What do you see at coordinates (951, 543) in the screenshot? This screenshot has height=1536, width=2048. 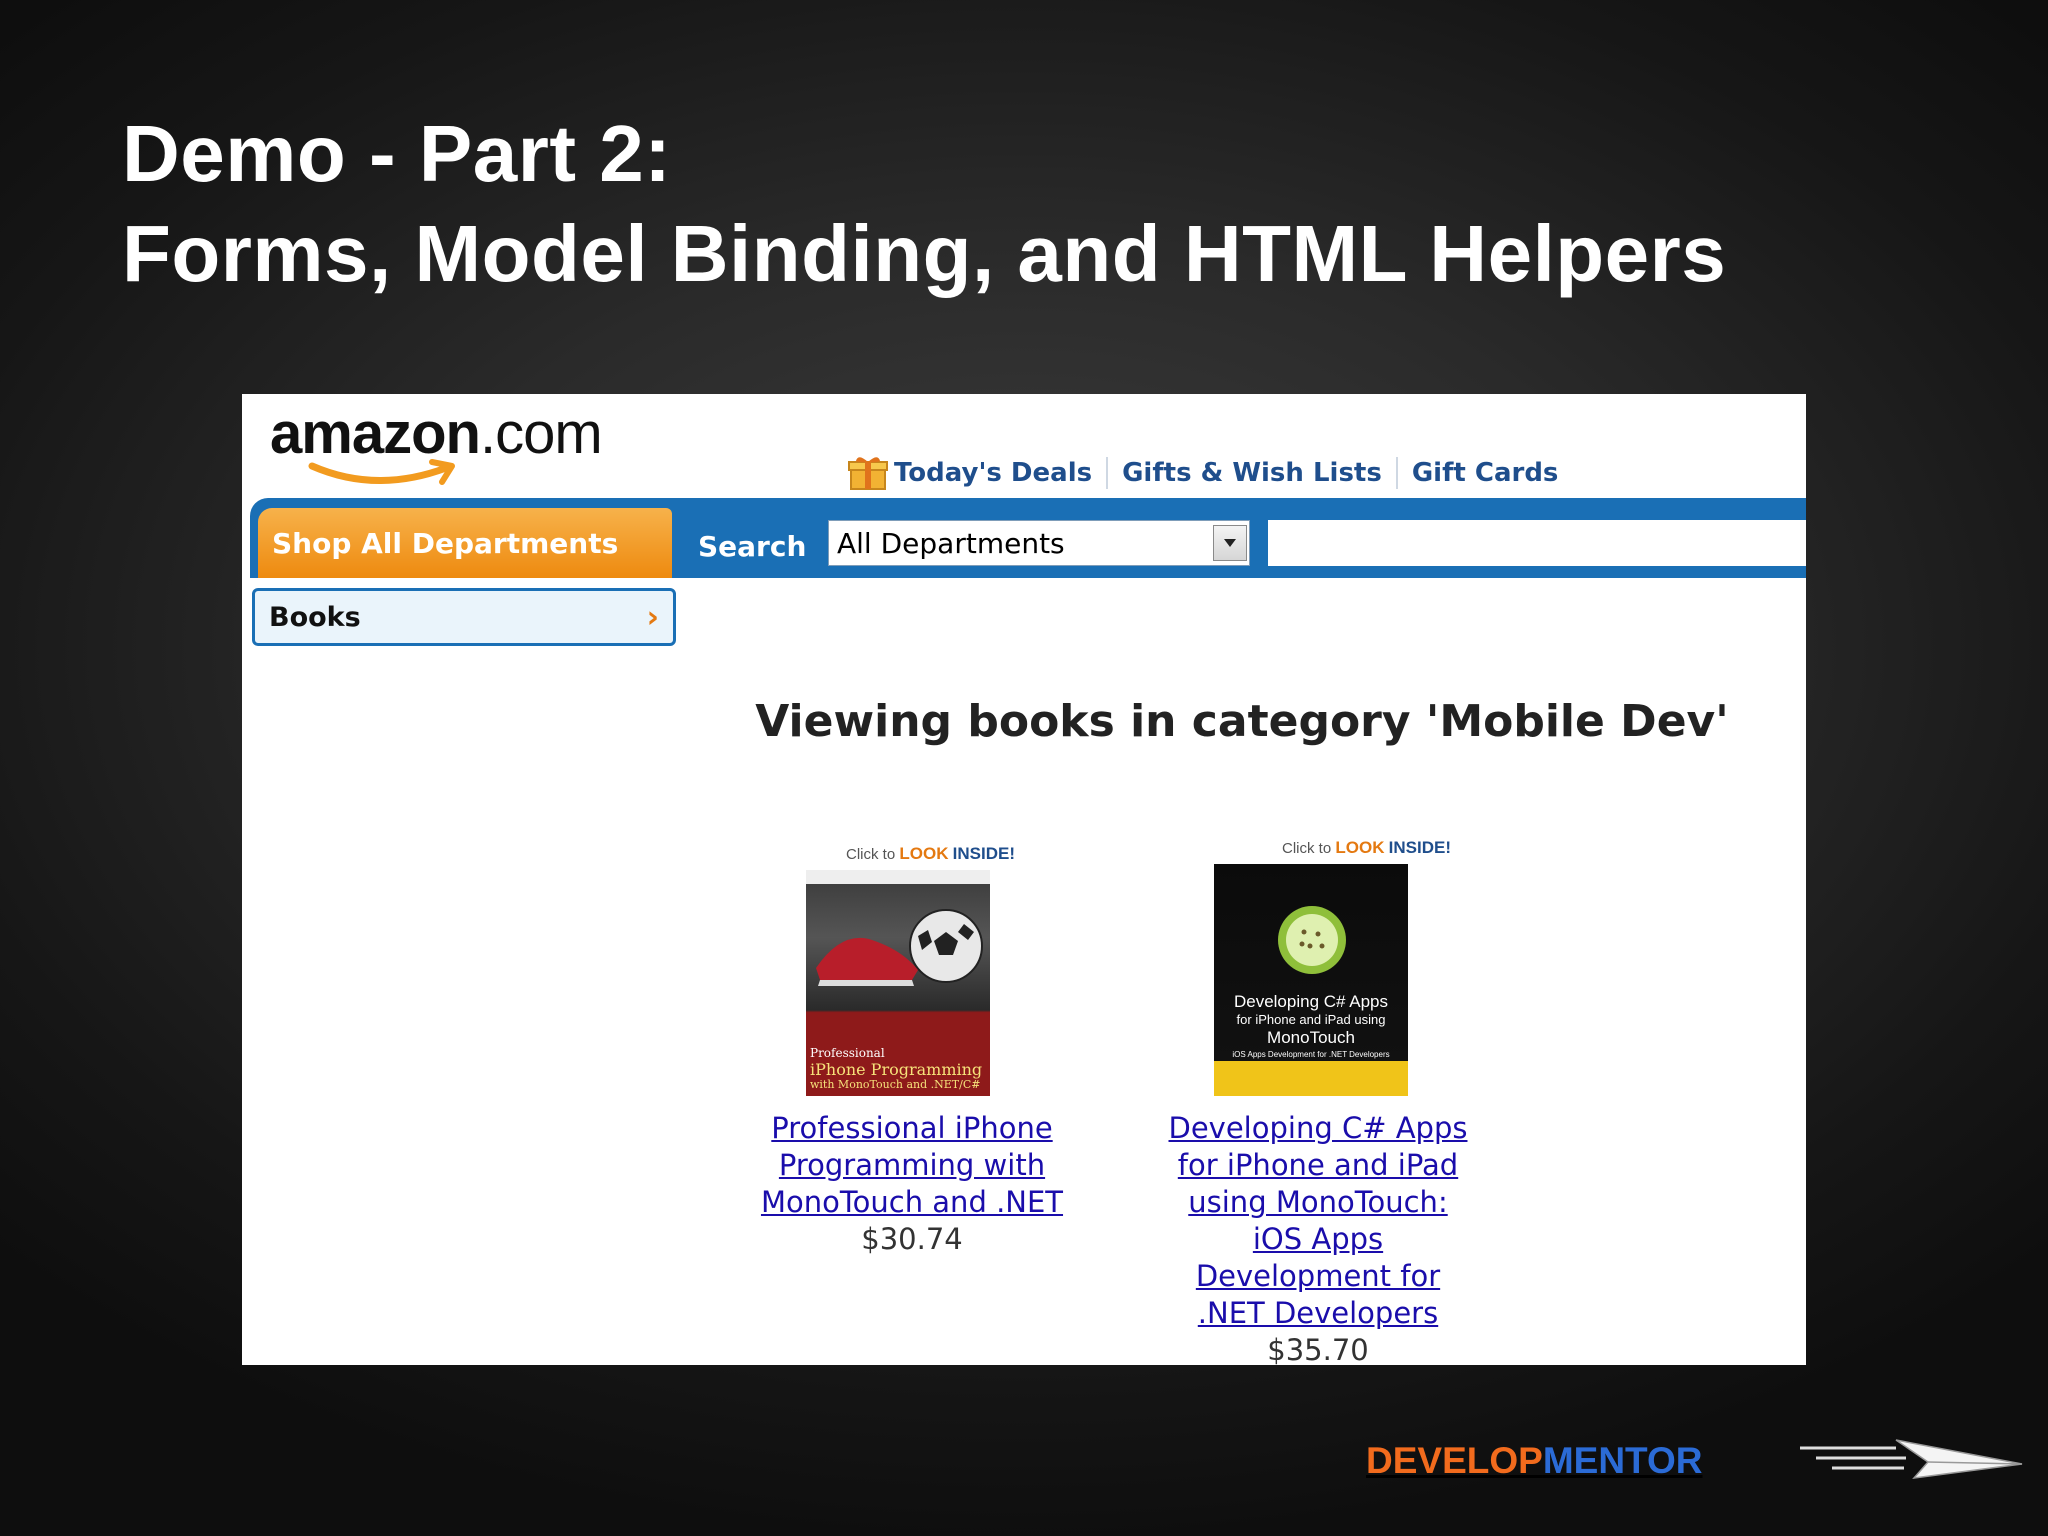 I see `department-select-value: All Departments` at bounding box center [951, 543].